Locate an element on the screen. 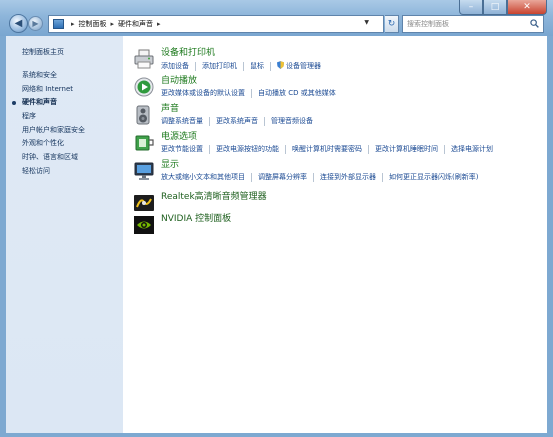 The height and width of the screenshot is (437, 553). search-box: 搜索控制面板 is located at coordinates (473, 24).